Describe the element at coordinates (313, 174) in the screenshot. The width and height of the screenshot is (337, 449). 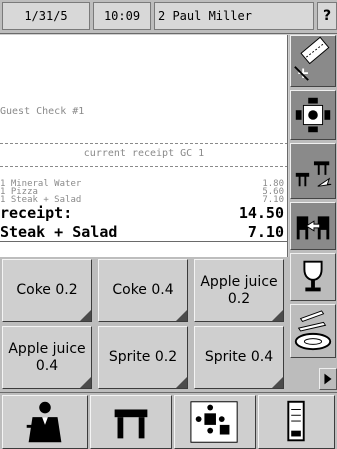
I see `move-table-icon` at that location.